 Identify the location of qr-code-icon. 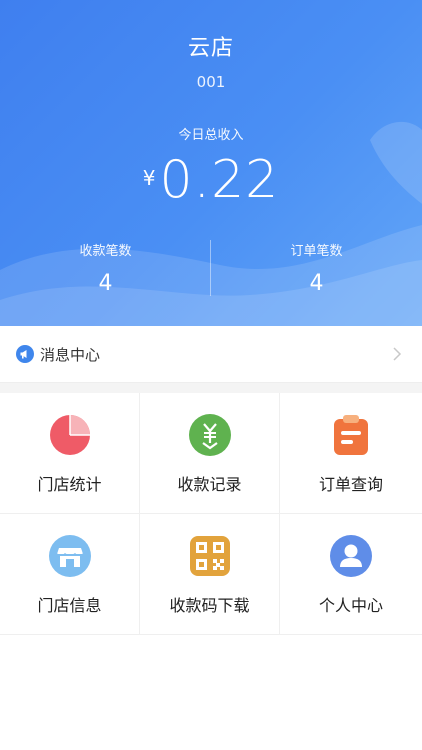
(209, 556).